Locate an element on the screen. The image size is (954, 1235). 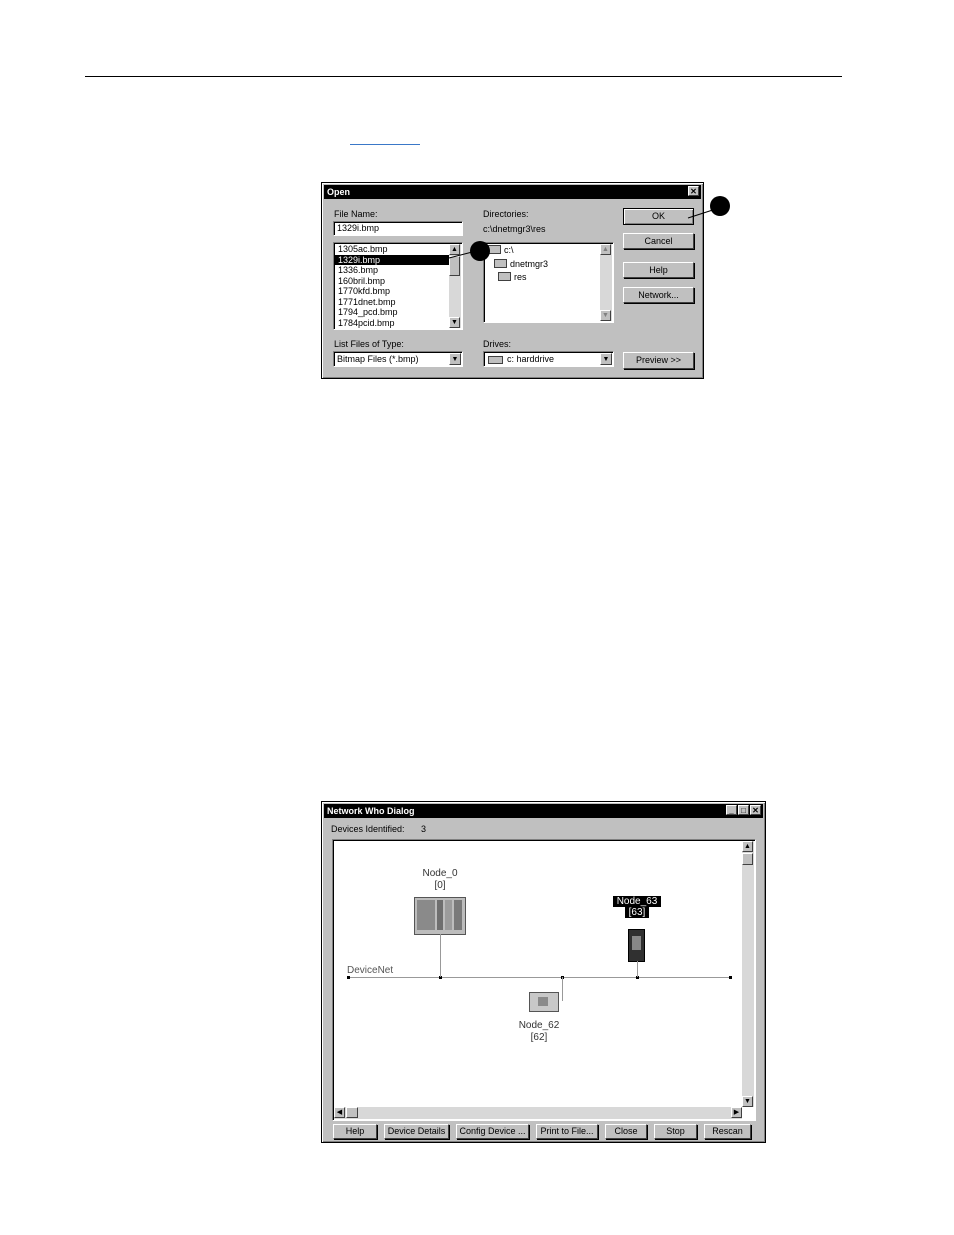
drives-select: c: harddrive ▼ is located at coordinates (548, 359).